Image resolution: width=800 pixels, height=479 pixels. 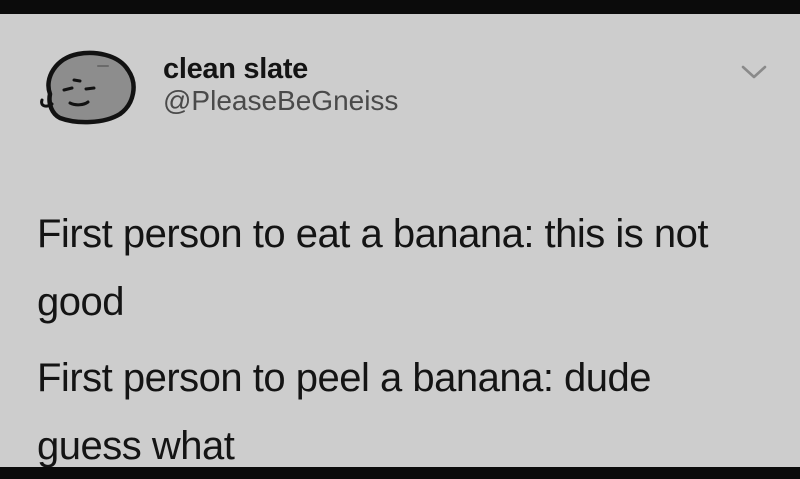 What do you see at coordinates (280, 101) in the screenshot?
I see `user-handle: @PleaseBeGneiss` at bounding box center [280, 101].